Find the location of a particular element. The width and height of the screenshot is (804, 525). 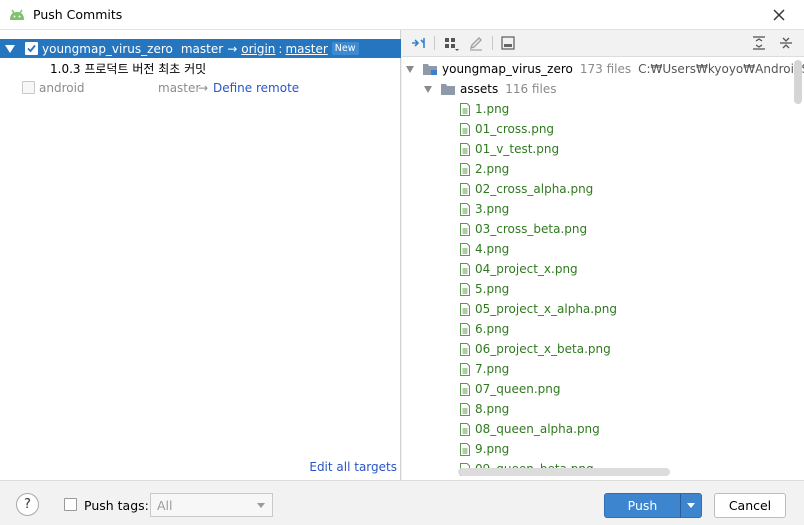

file-row: 9.png is located at coordinates (484, 449).